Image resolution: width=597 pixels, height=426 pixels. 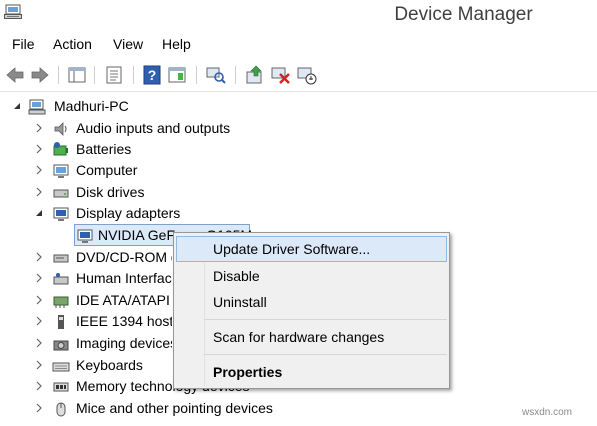 I want to click on ide-icon, so click(x=61, y=302).